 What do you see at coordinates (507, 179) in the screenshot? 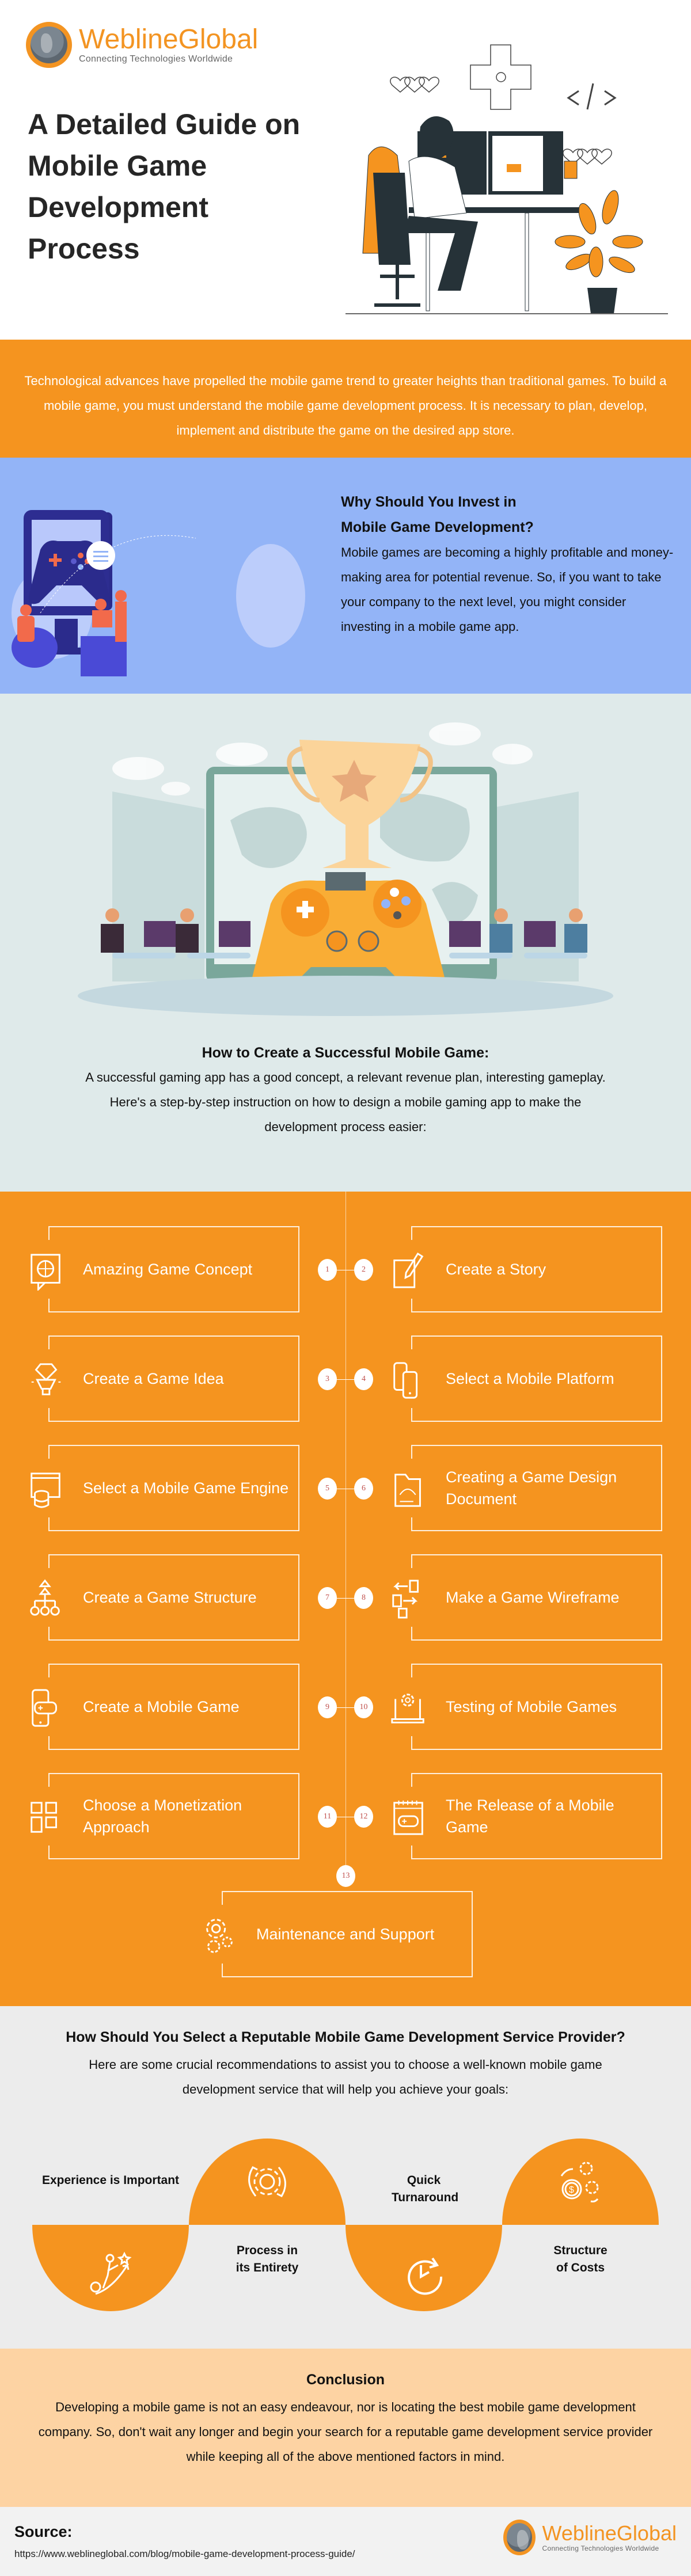
I see `game-developer-illustration` at bounding box center [507, 179].